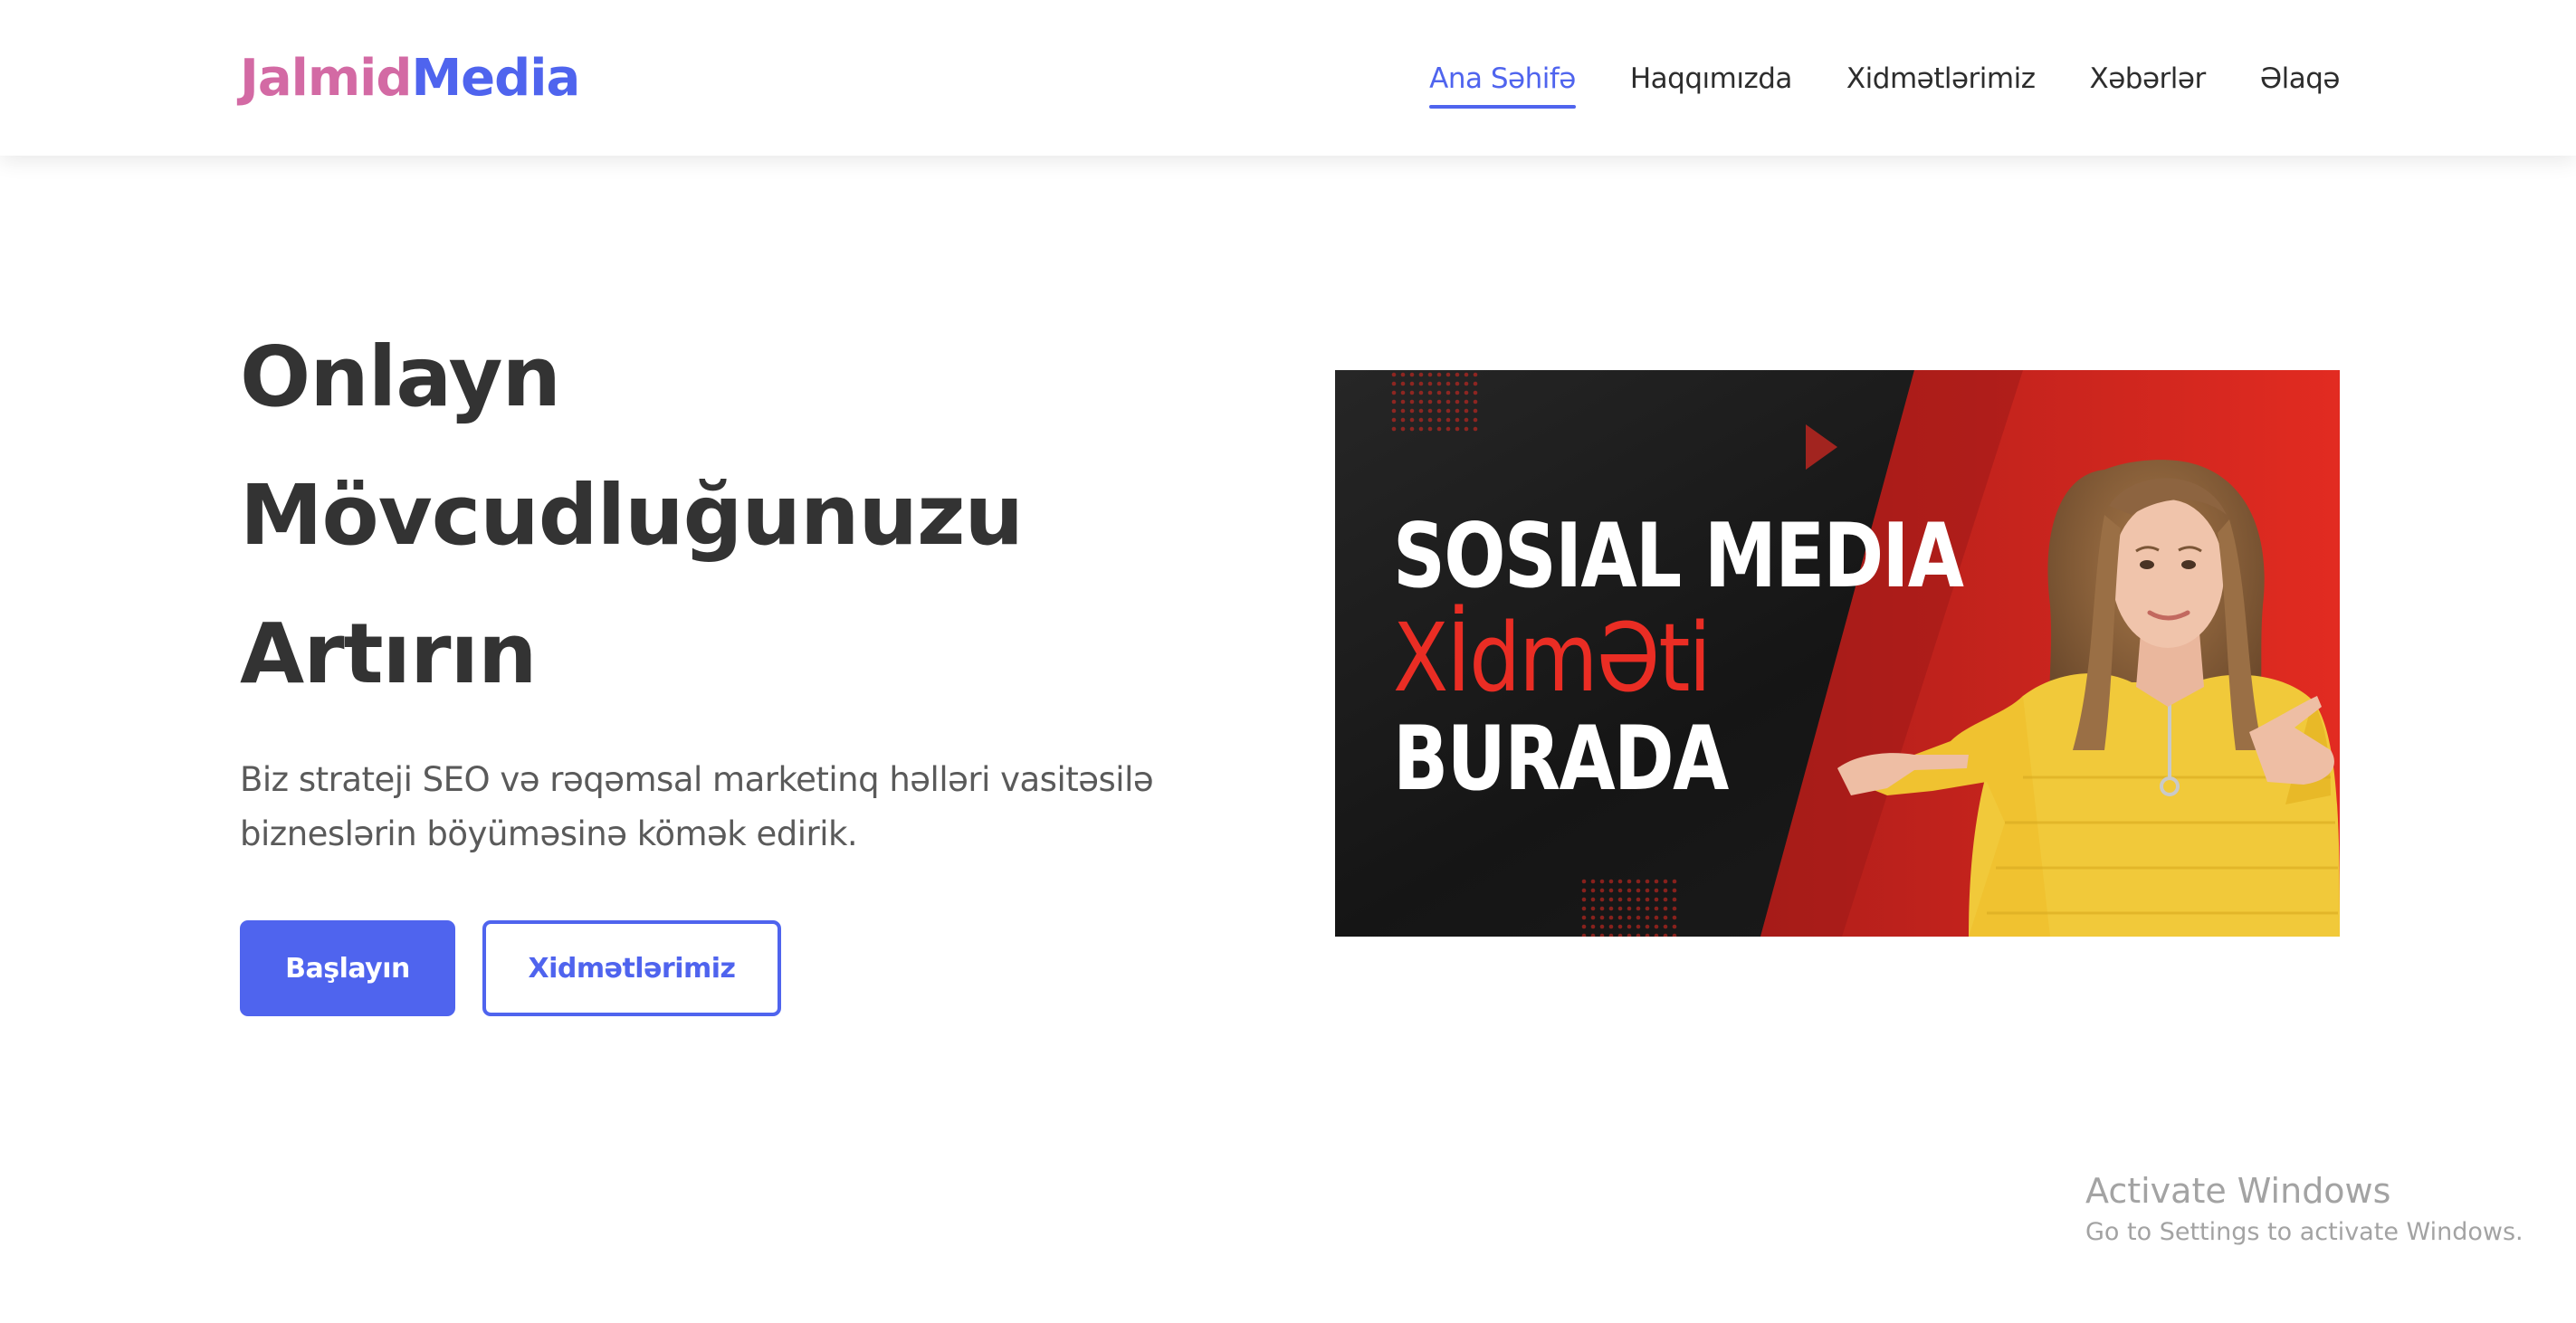  Describe the element at coordinates (1712, 78) in the screenshot. I see `nav-link-about: Haqqımızda` at that location.